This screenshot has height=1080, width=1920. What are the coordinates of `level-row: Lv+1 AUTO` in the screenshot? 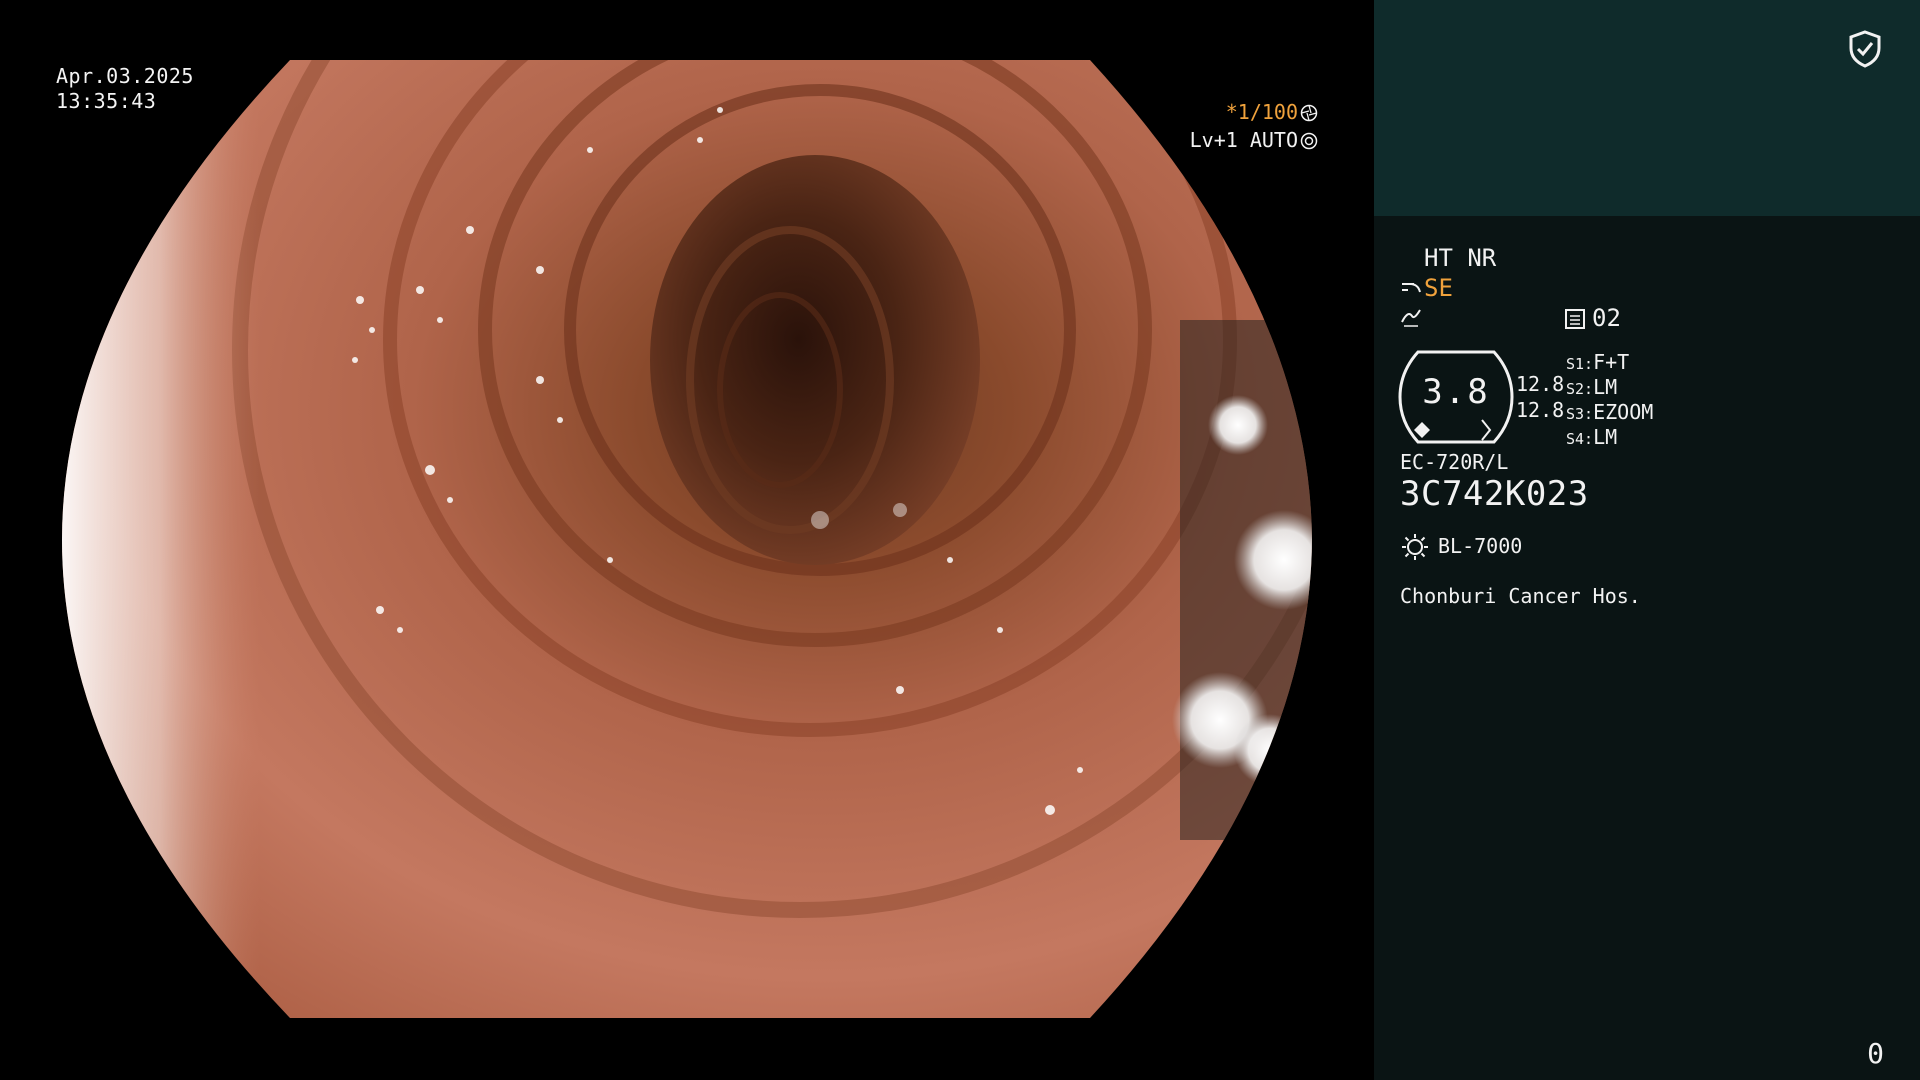 It's located at (1254, 140).